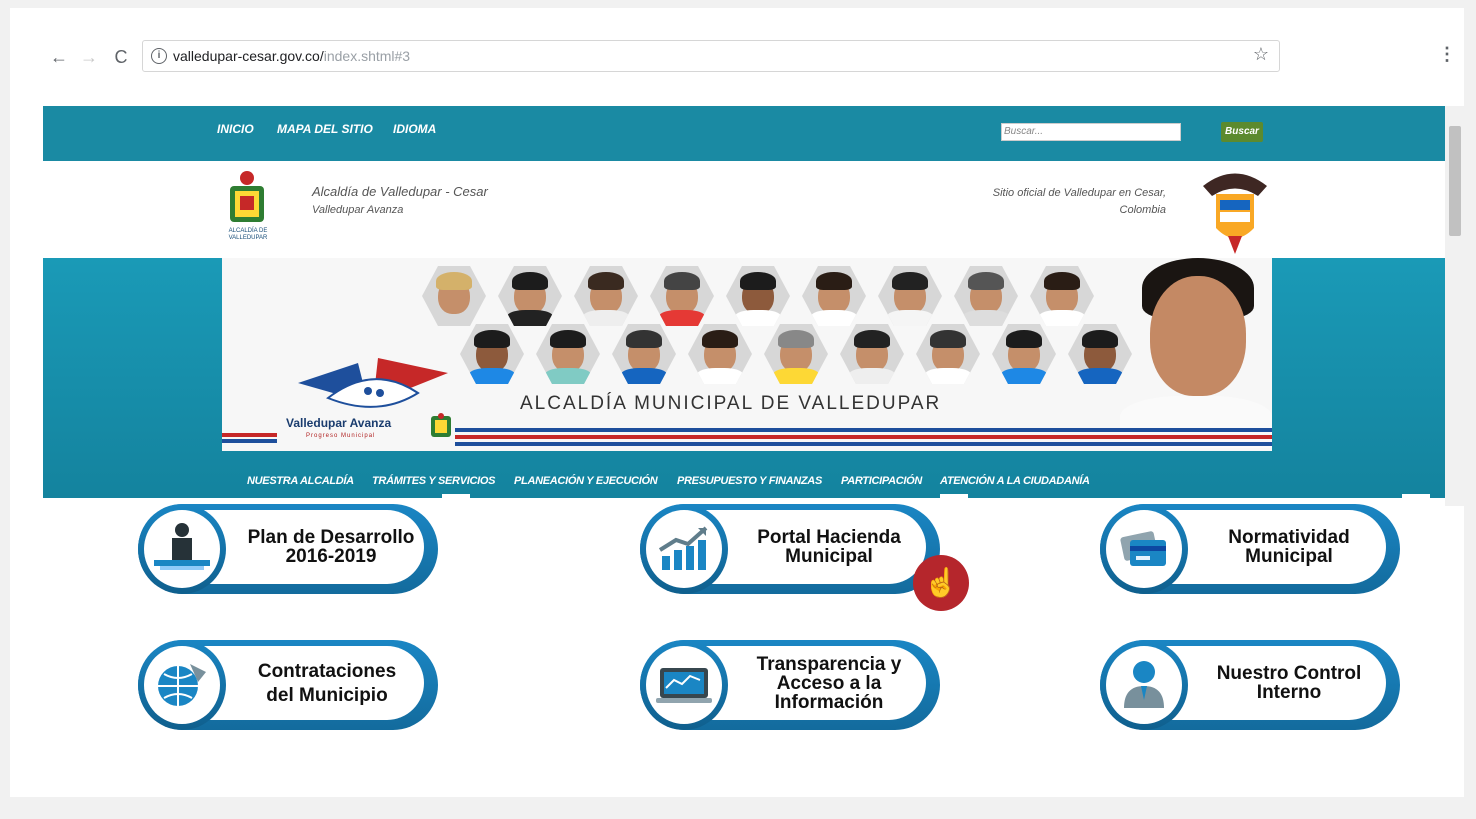  I want to click on control-interno-label: Nuestro Control Interno, so click(1289, 683).